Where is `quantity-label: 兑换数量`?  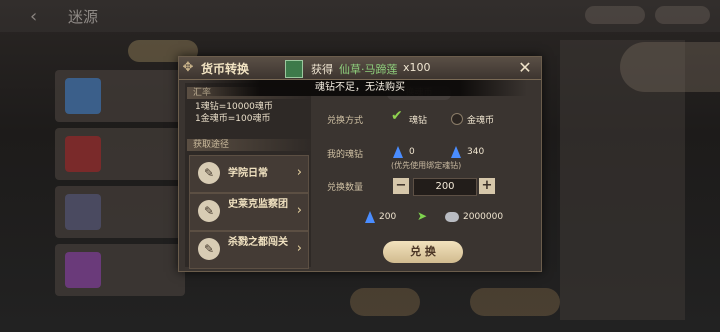 quantity-label: 兑换数量 is located at coordinates (345, 188).